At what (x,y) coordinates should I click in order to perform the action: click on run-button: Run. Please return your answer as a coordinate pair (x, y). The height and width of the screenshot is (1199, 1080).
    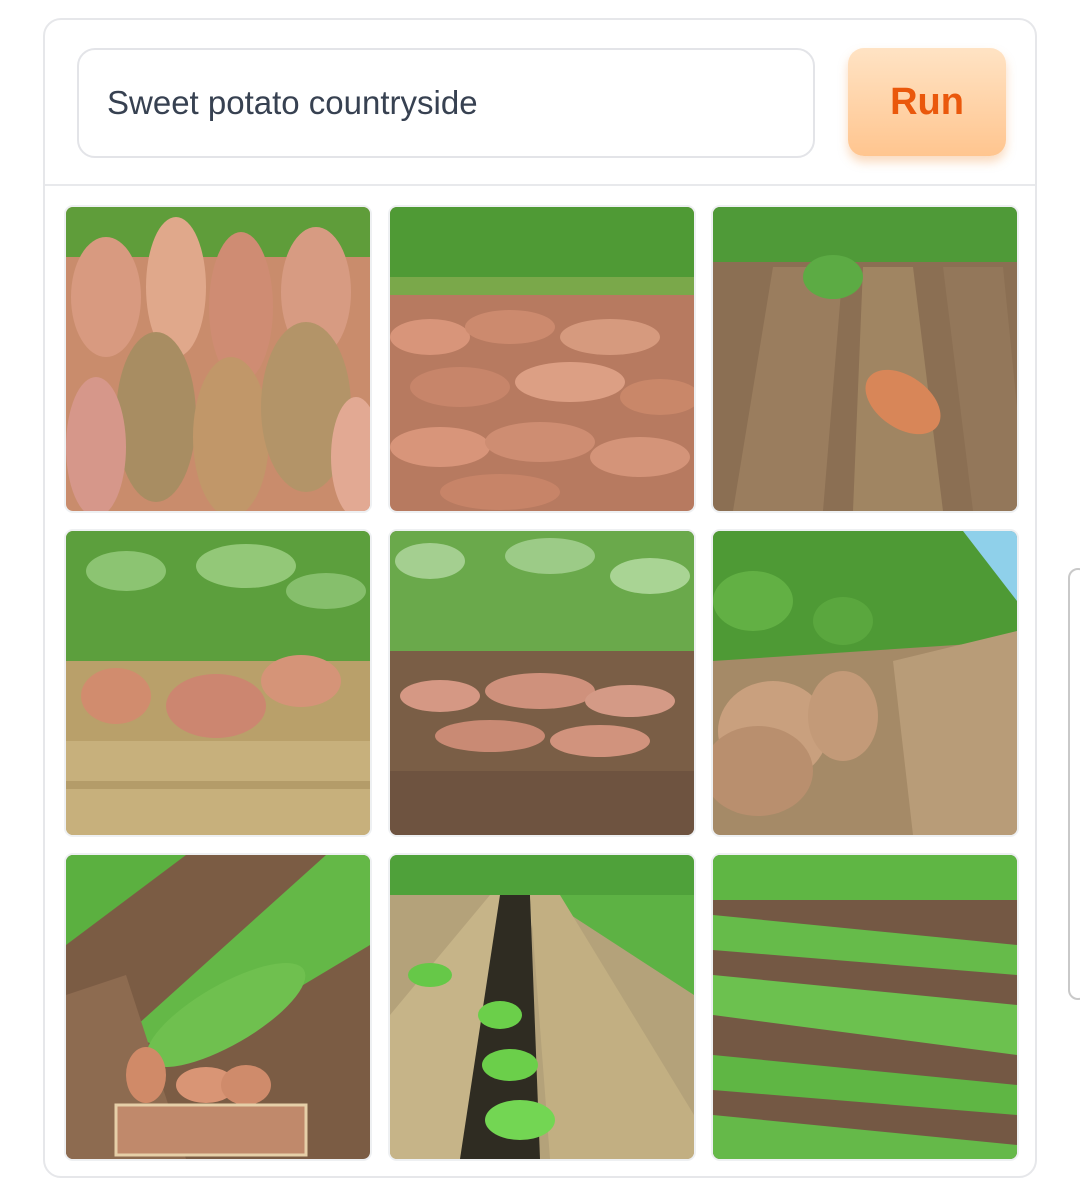
    Looking at the image, I should click on (927, 102).